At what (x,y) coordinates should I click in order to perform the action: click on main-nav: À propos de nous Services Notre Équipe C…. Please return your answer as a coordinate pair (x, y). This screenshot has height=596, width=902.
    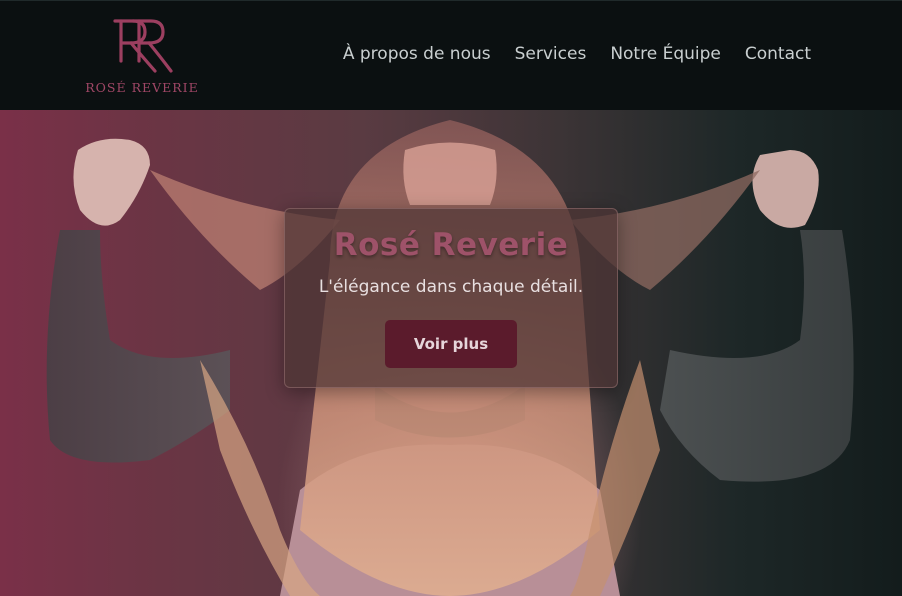
    Looking at the image, I should click on (577, 54).